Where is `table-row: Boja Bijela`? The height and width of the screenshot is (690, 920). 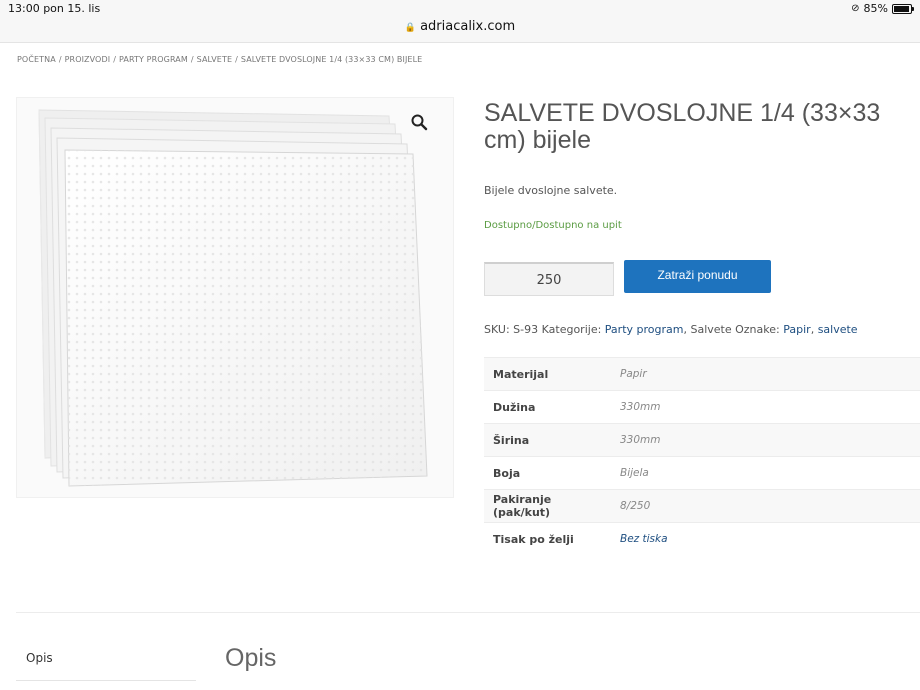 table-row: Boja Bijela is located at coordinates (702, 473).